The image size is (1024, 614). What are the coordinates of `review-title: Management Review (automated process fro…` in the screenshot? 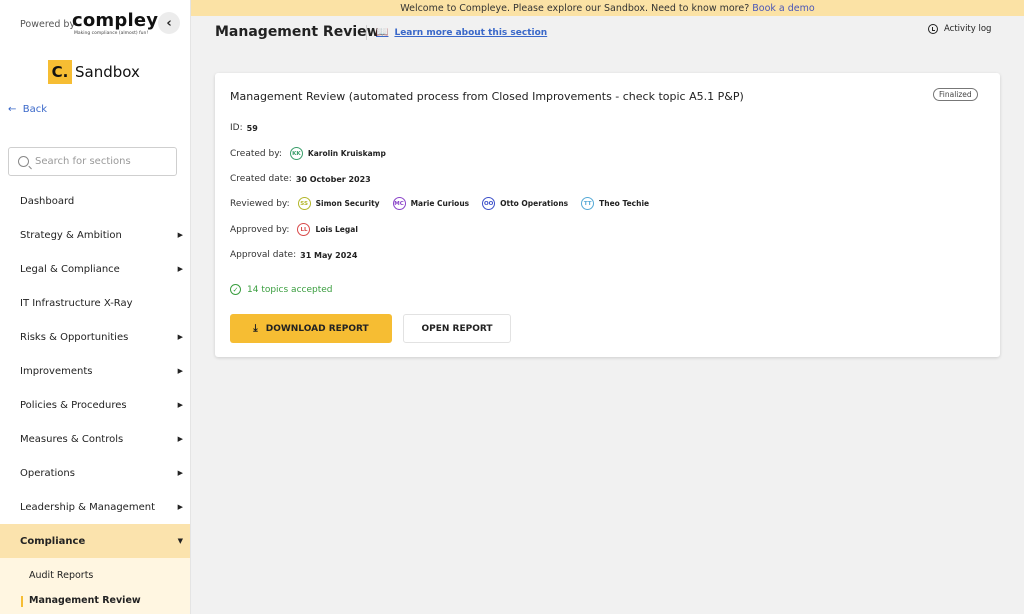 It's located at (487, 96).